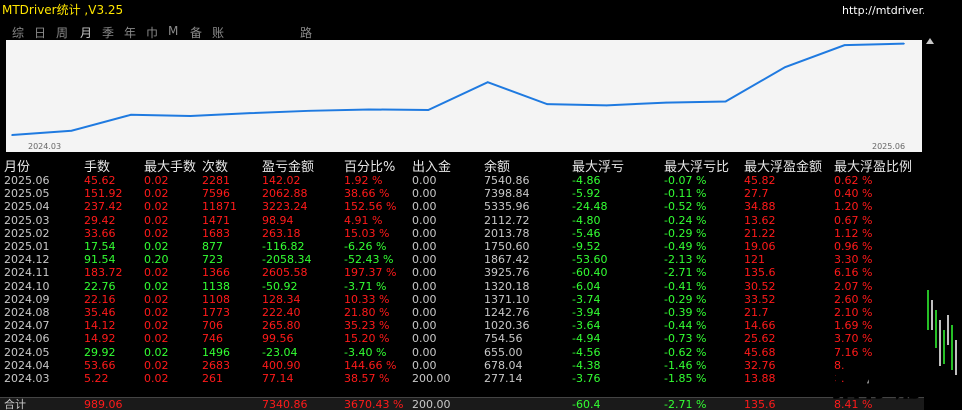 The height and width of the screenshot is (410, 962). Describe the element at coordinates (278, 220) in the screenshot. I see `cell-pnl: 98.94` at that location.